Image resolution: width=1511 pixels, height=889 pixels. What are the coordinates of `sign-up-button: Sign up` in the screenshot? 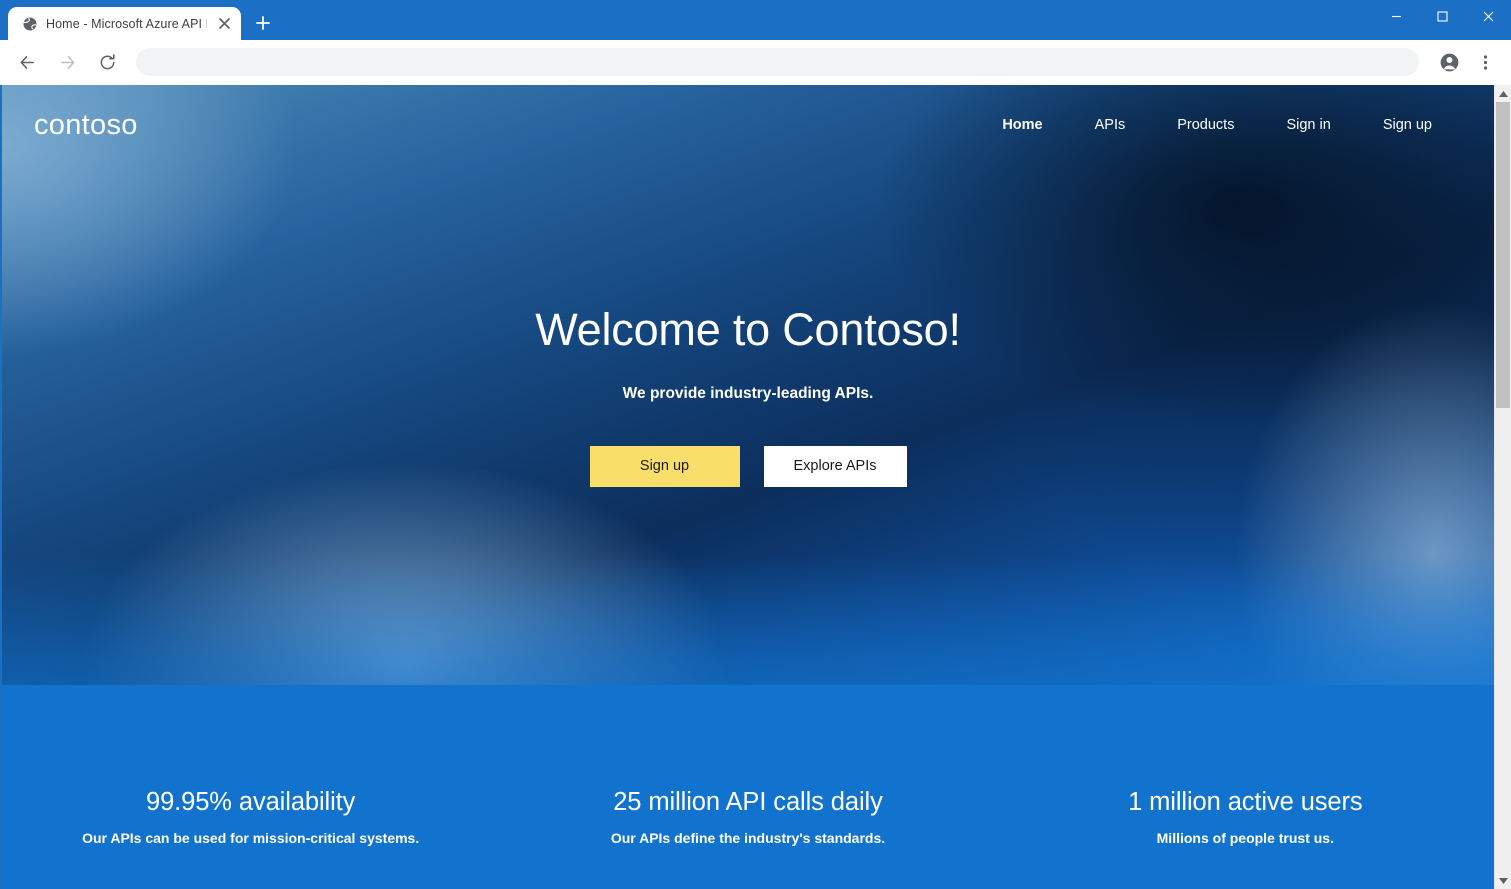 It's located at (664, 466).